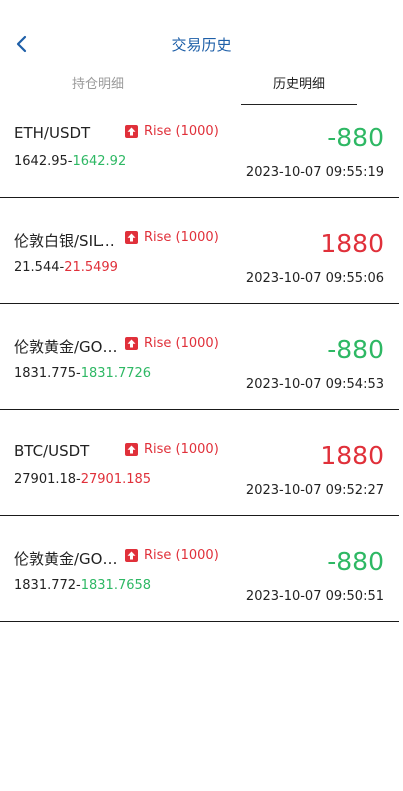 The height and width of the screenshot is (791, 403). What do you see at coordinates (314, 384) in the screenshot?
I see `trade-time: 2023-10-07 09:54:53` at bounding box center [314, 384].